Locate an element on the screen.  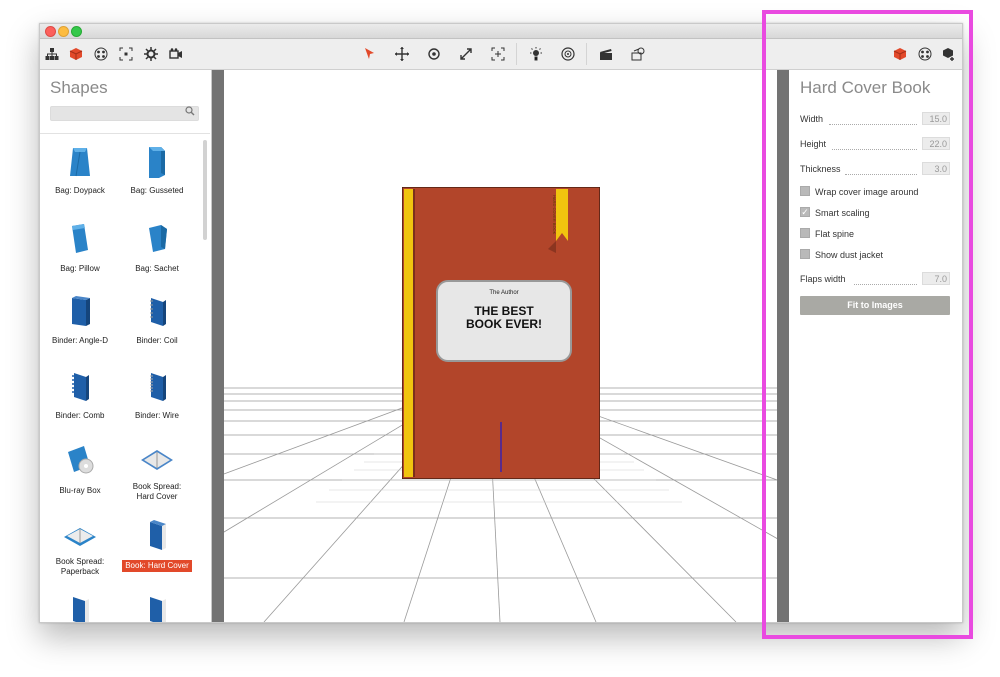
shape-item: Bag: Gusseted is located at coordinates (157, 170).